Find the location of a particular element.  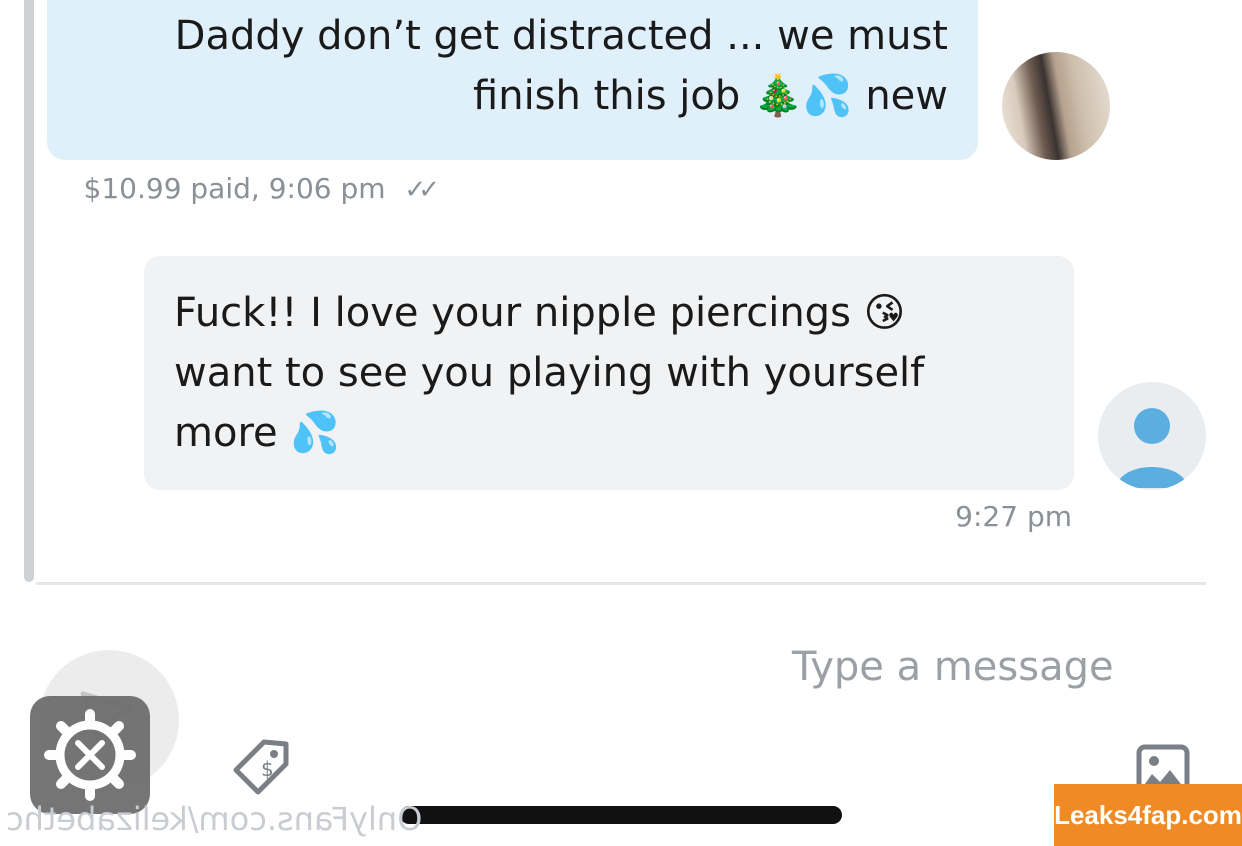

watermark-url: OnlyFans.com/kelizabethc is located at coordinates (214, 819).